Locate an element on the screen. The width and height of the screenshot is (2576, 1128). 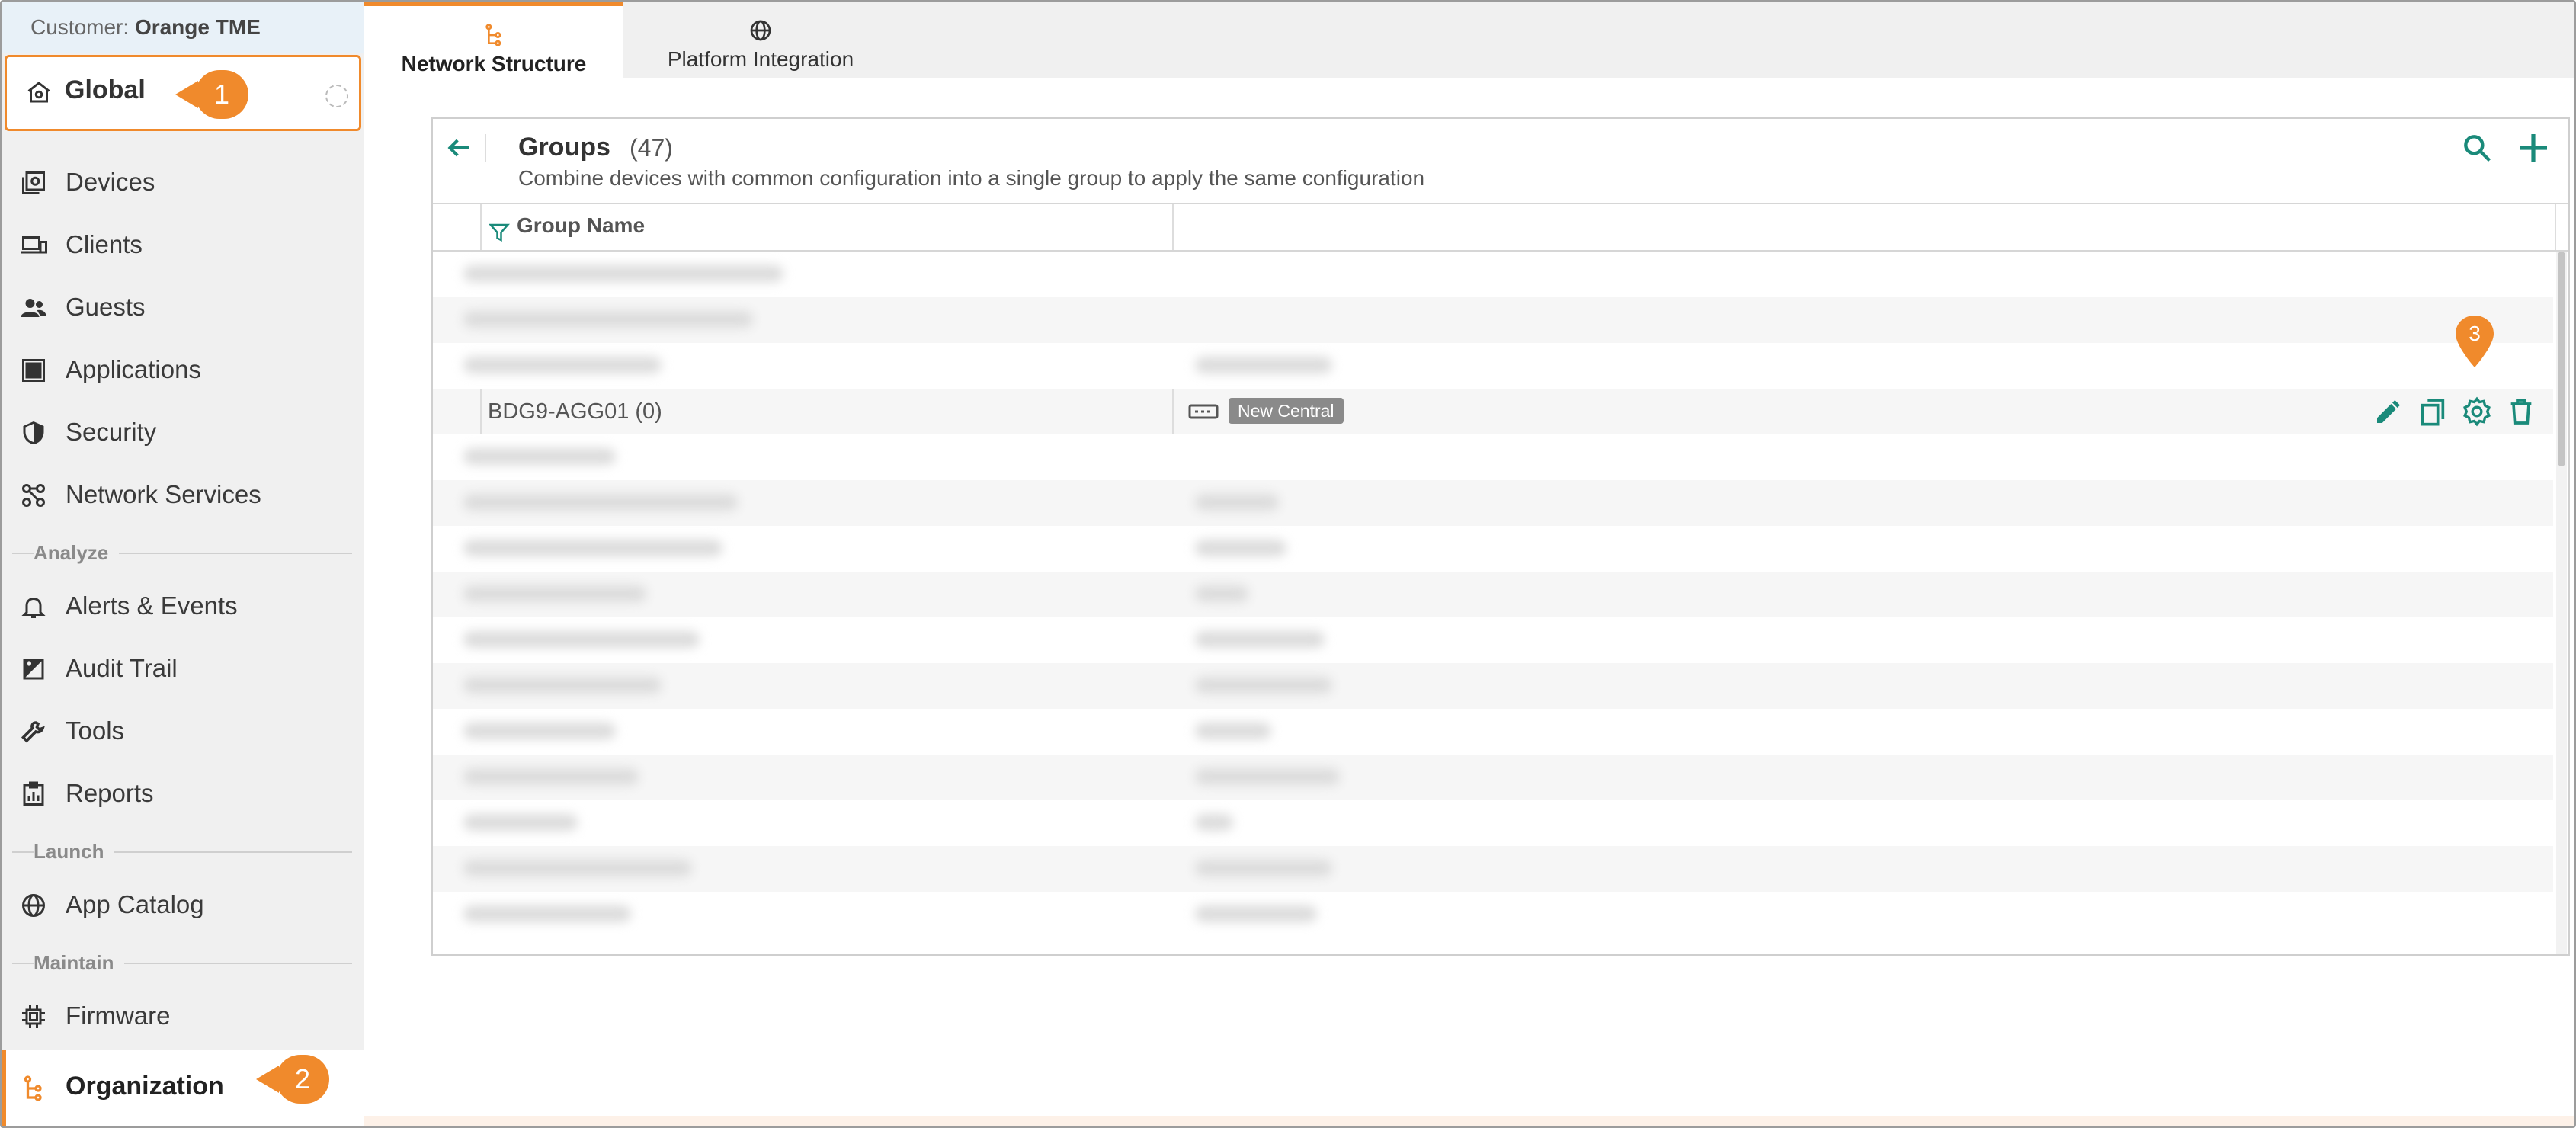
gateway-device-icon is located at coordinates (1203, 411).